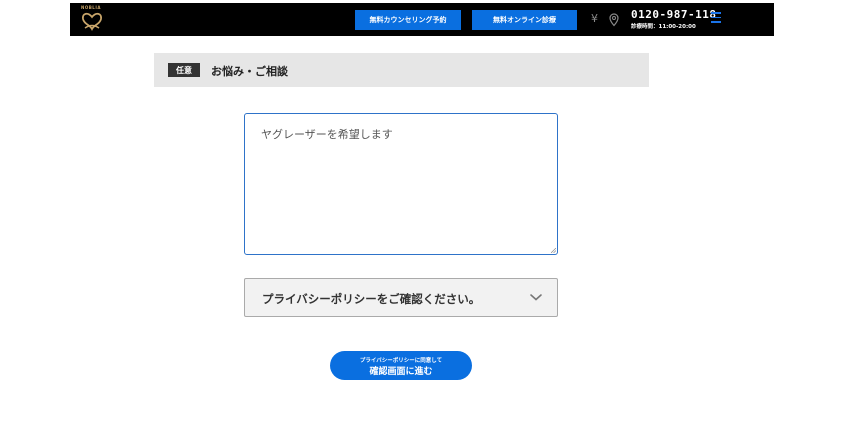 This screenshot has height=422, width=844. I want to click on logo-text: NOBLIA, so click(91, 7).